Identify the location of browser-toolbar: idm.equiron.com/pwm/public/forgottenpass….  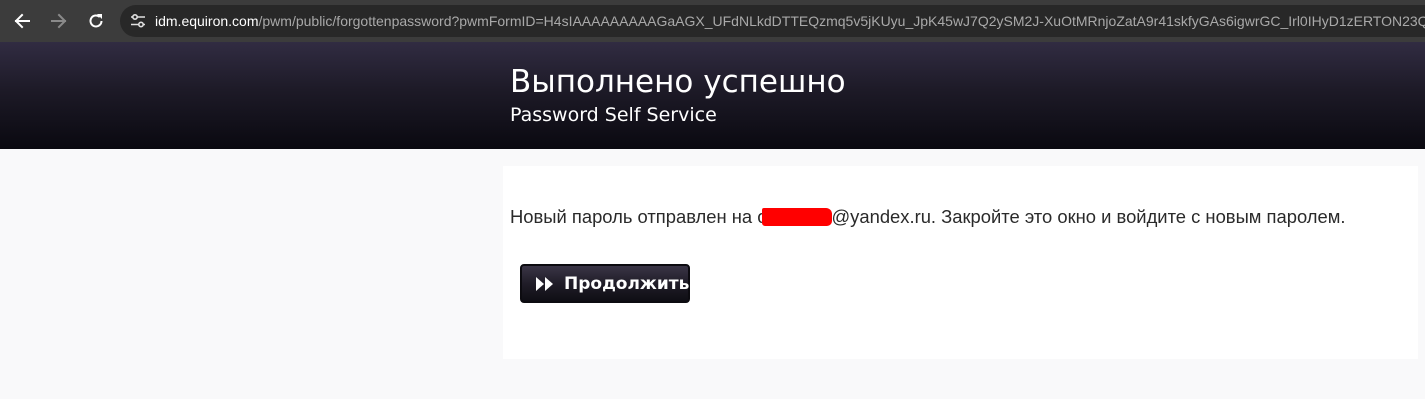
(712, 21).